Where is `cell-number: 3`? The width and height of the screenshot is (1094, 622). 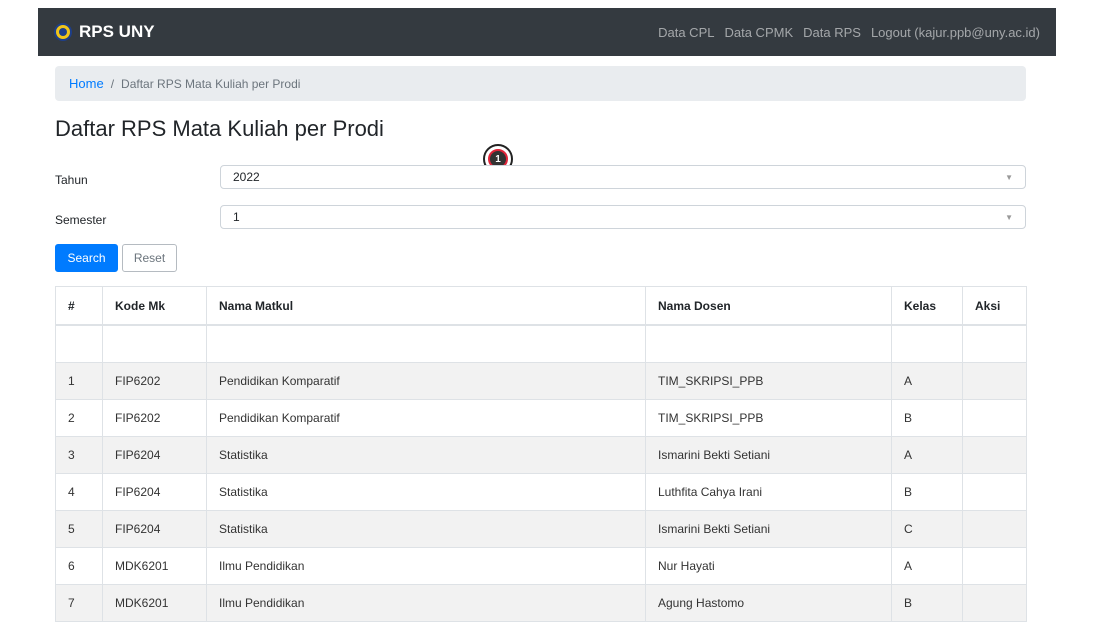 cell-number: 3 is located at coordinates (79, 454).